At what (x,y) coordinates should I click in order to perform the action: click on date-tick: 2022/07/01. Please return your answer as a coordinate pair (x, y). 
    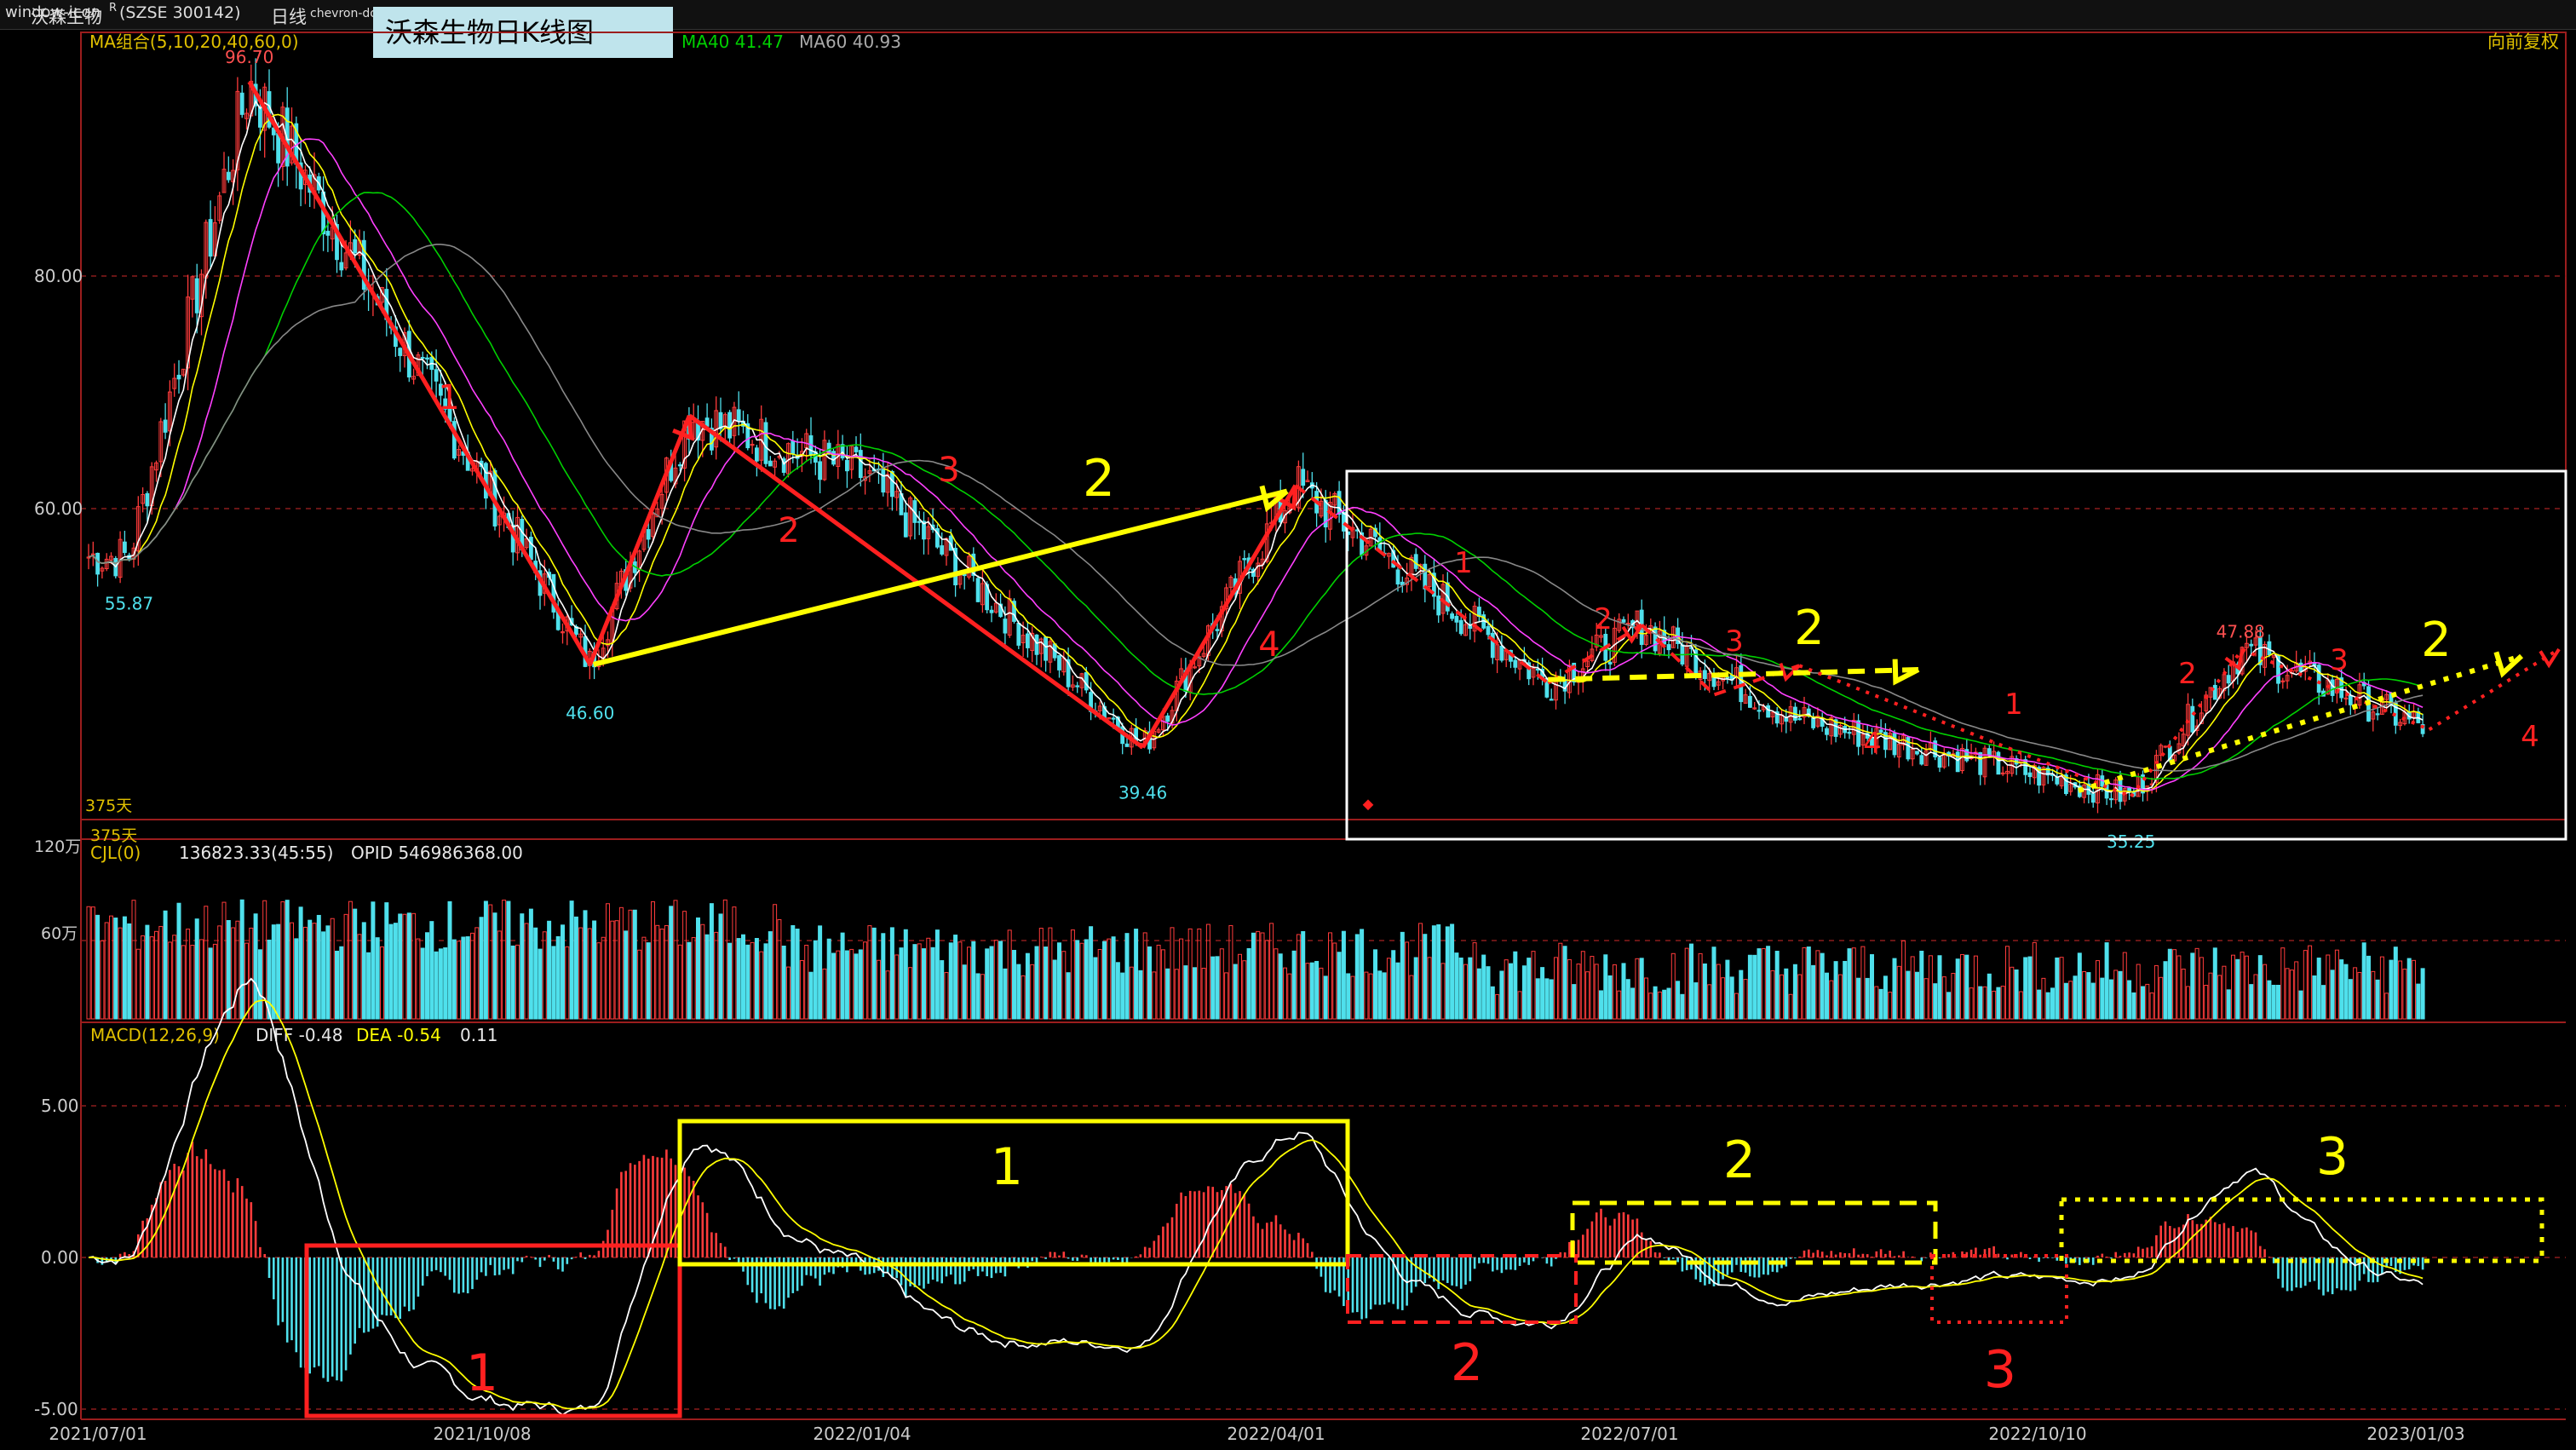
    Looking at the image, I should click on (1629, 1434).